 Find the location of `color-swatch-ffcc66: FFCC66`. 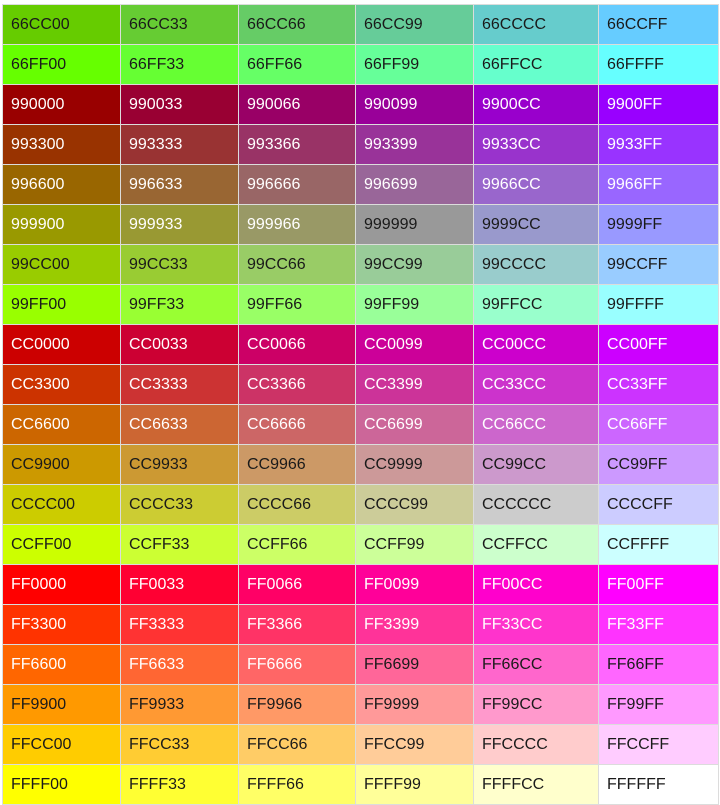

color-swatch-ffcc66: FFCC66 is located at coordinates (297, 744).